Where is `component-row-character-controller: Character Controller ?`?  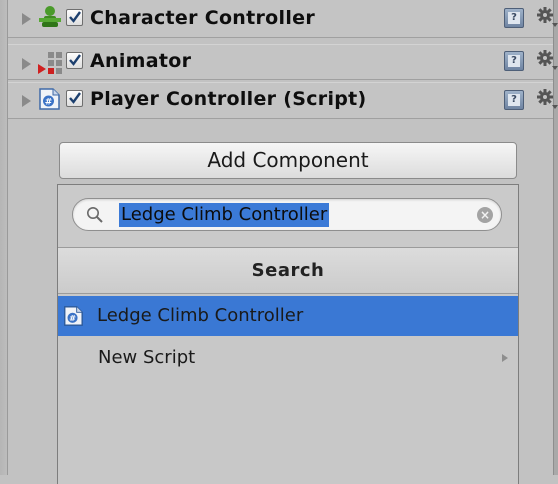 component-row-character-controller: Character Controller ? is located at coordinates (283, 19).